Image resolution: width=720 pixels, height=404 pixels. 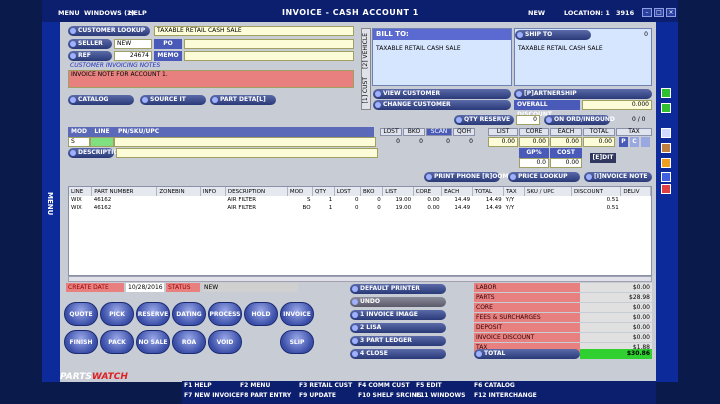 What do you see at coordinates (245, 142) in the screenshot?
I see `pn-sku-field` at bounding box center [245, 142].